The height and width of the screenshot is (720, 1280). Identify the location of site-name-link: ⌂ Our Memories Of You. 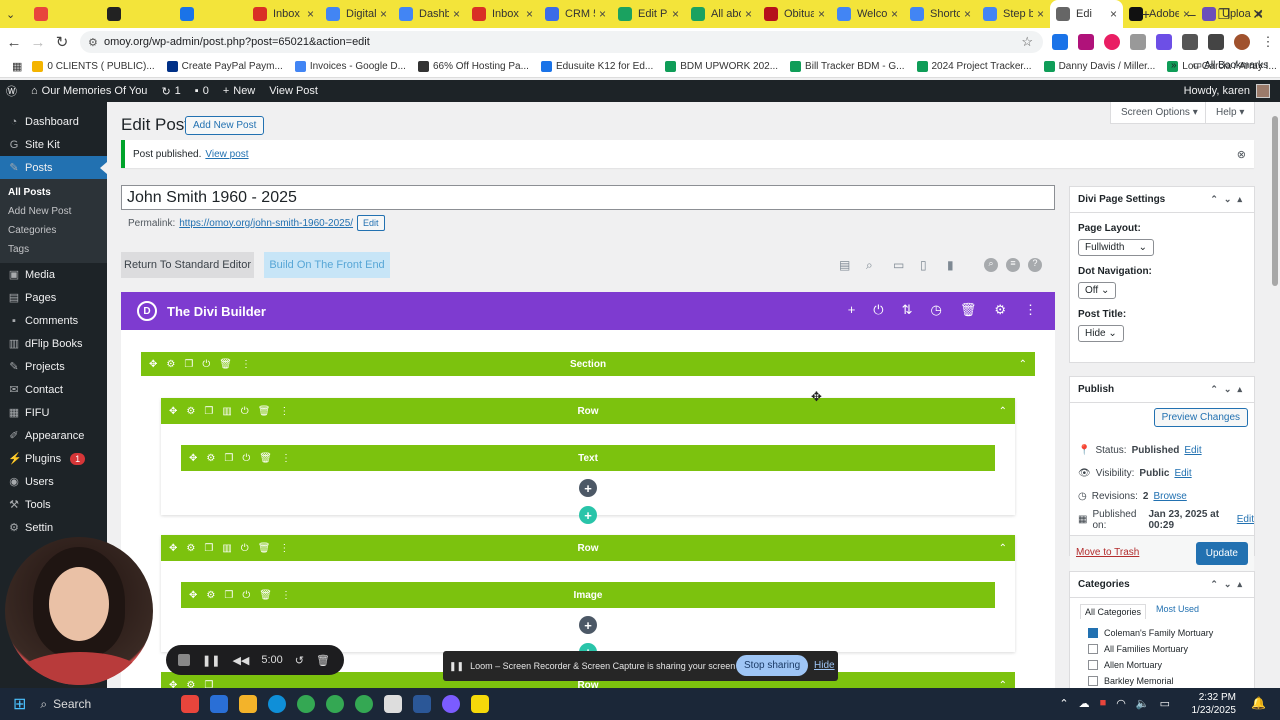
(89, 91).